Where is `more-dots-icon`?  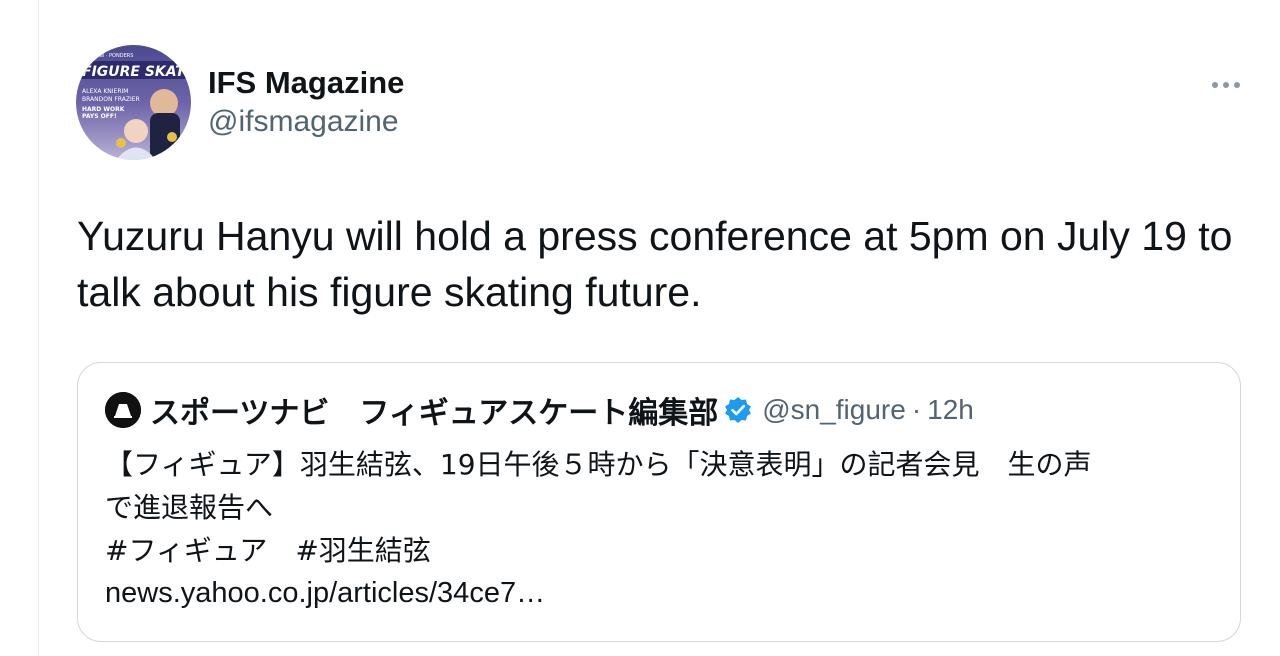 more-dots-icon is located at coordinates (1226, 85).